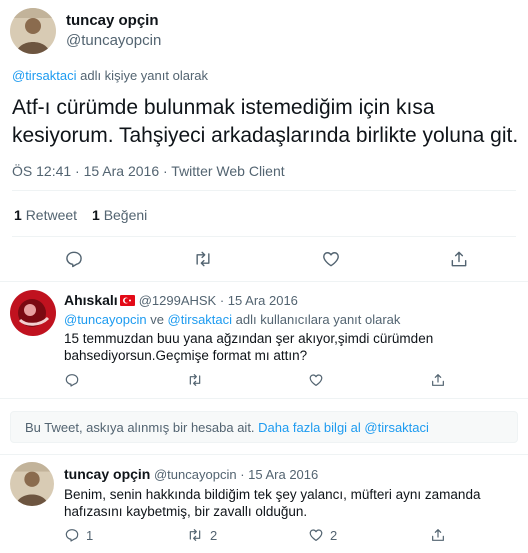  I want to click on like-button, so click(331, 259).